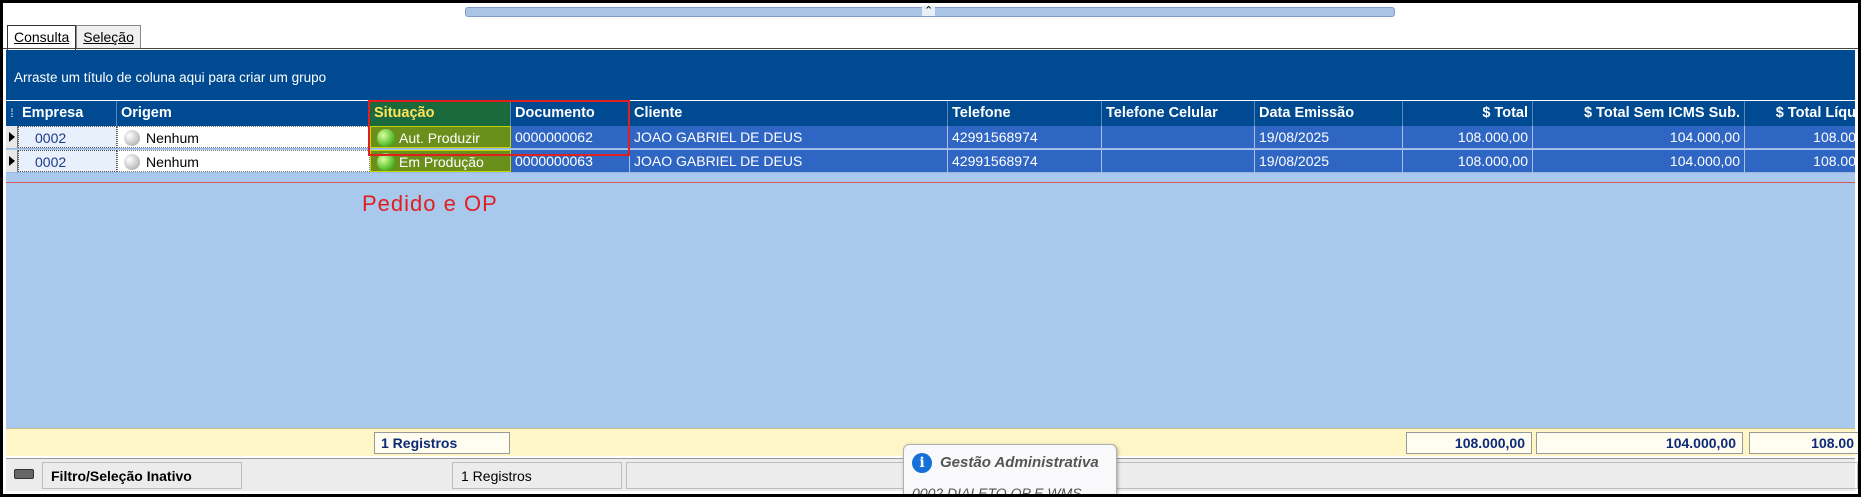 Image resolution: width=1861 pixels, height=497 pixels. Describe the element at coordinates (1242, 475) in the screenshot. I see `status-empty-panel` at that location.